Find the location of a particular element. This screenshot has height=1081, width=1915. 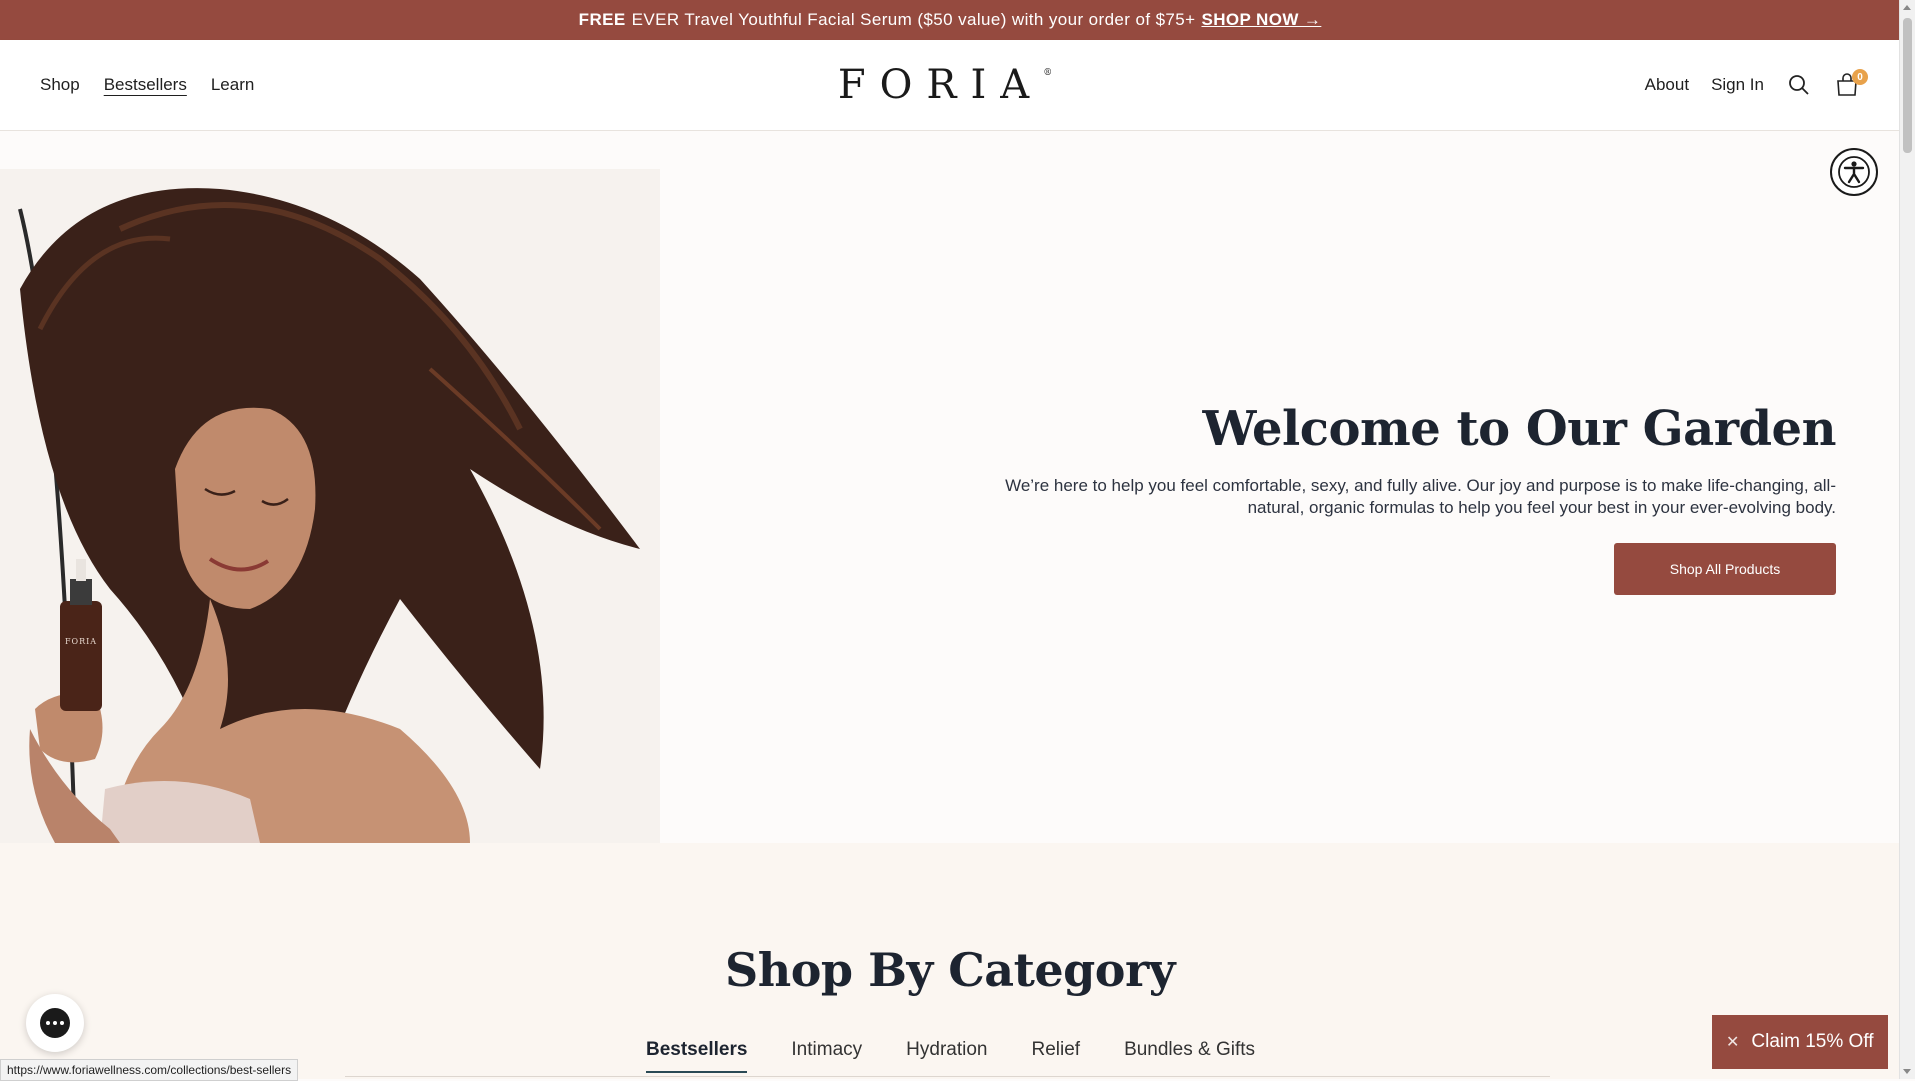

cart-icon: 0 is located at coordinates (1851, 83).